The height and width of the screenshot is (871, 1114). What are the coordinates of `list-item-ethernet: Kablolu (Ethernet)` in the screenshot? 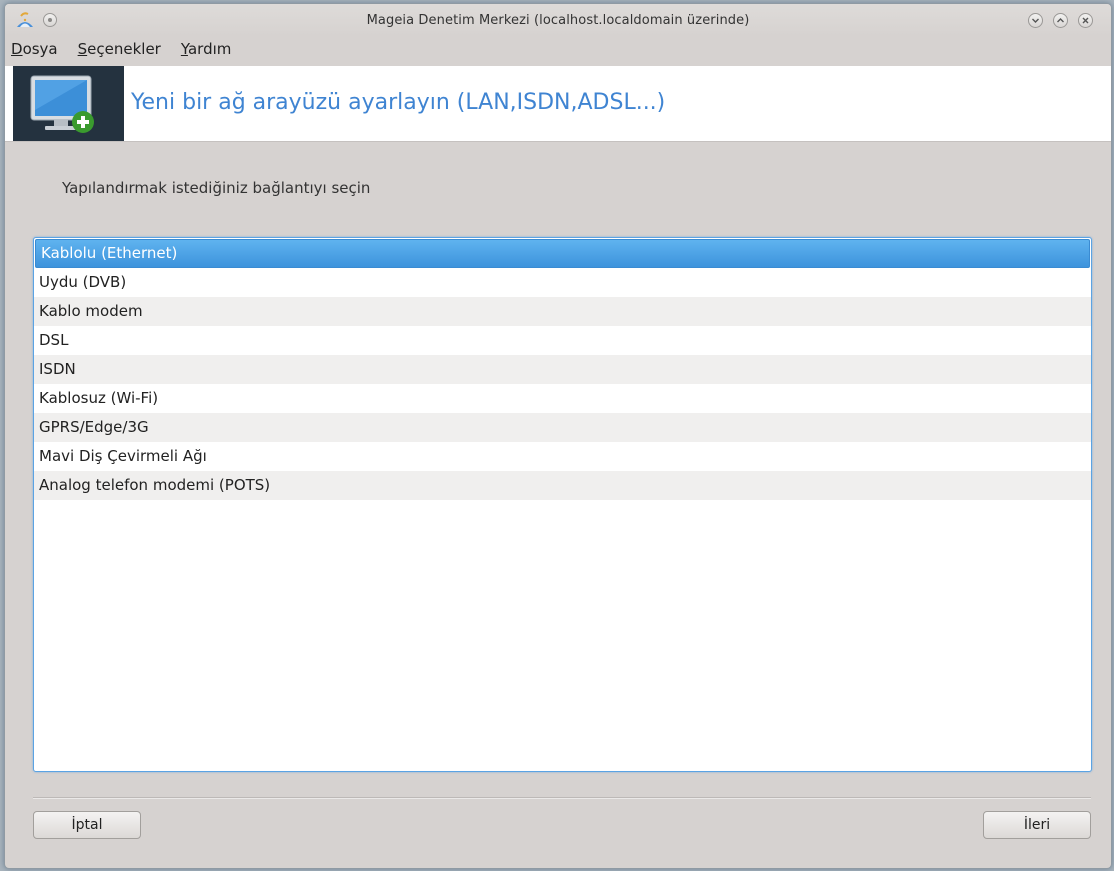 It's located at (562, 253).